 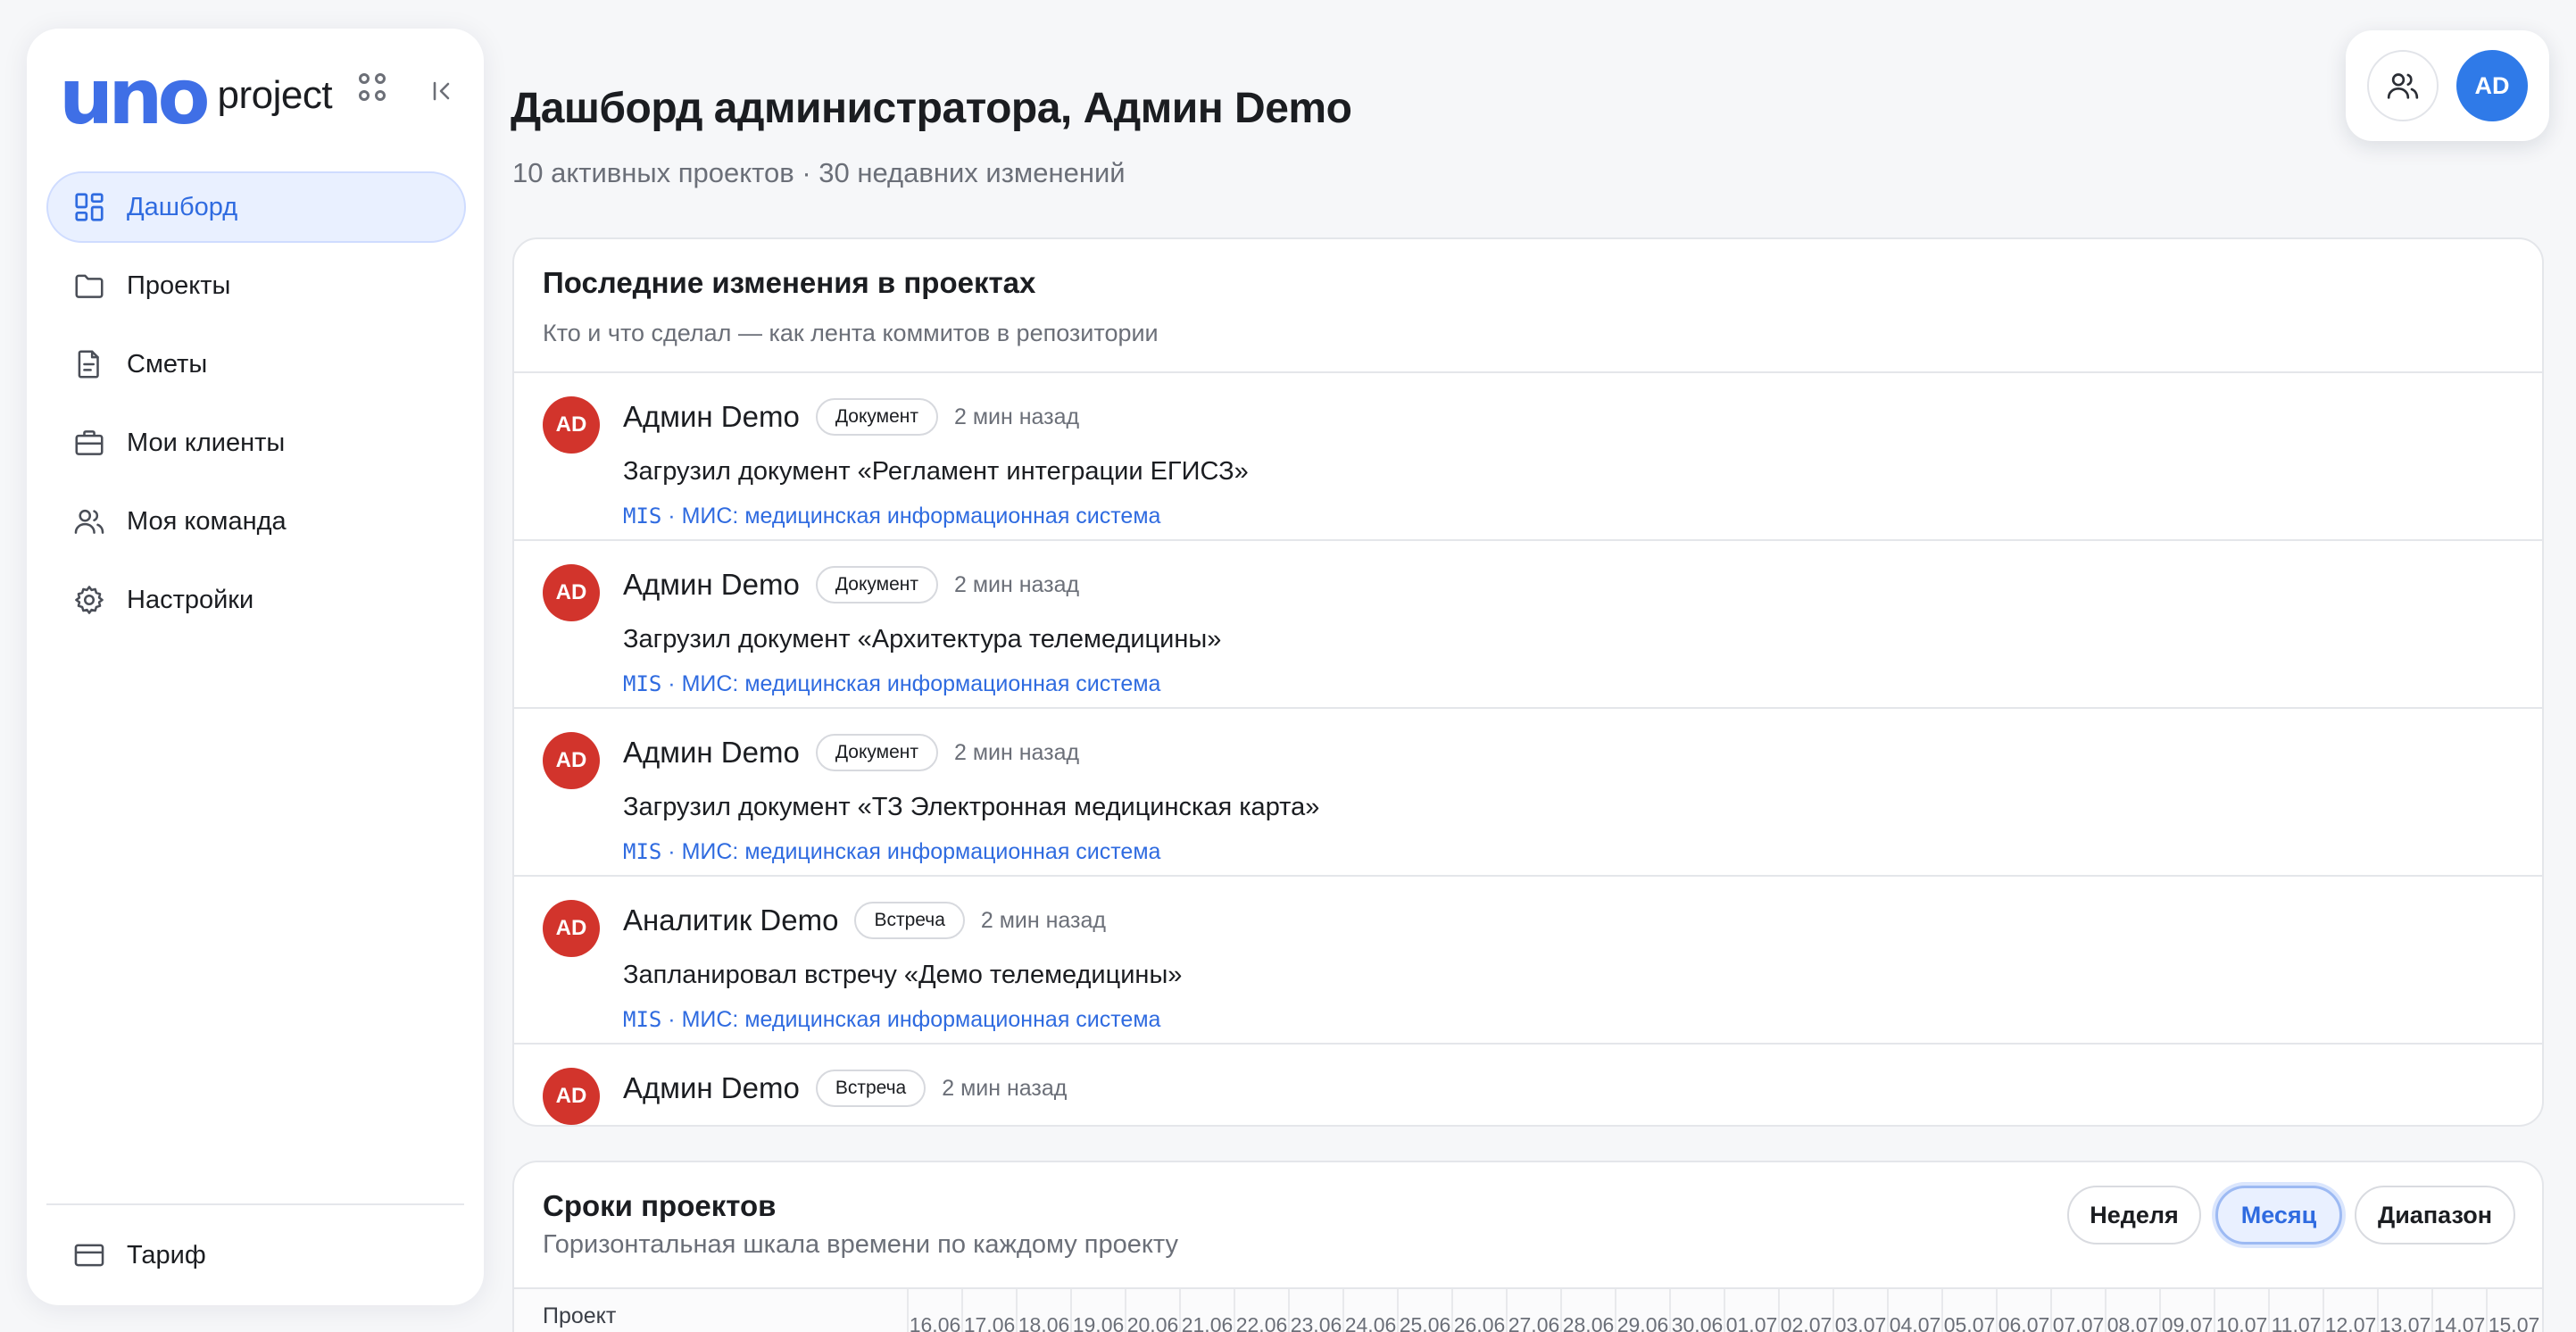 I want to click on timeline-date: 27.06, so click(x=1533, y=1310).